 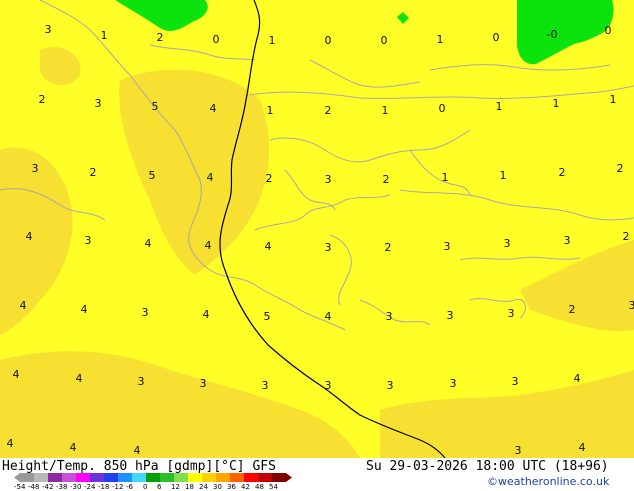 What do you see at coordinates (289, 477) in the screenshot?
I see `legend-arrow-right` at bounding box center [289, 477].